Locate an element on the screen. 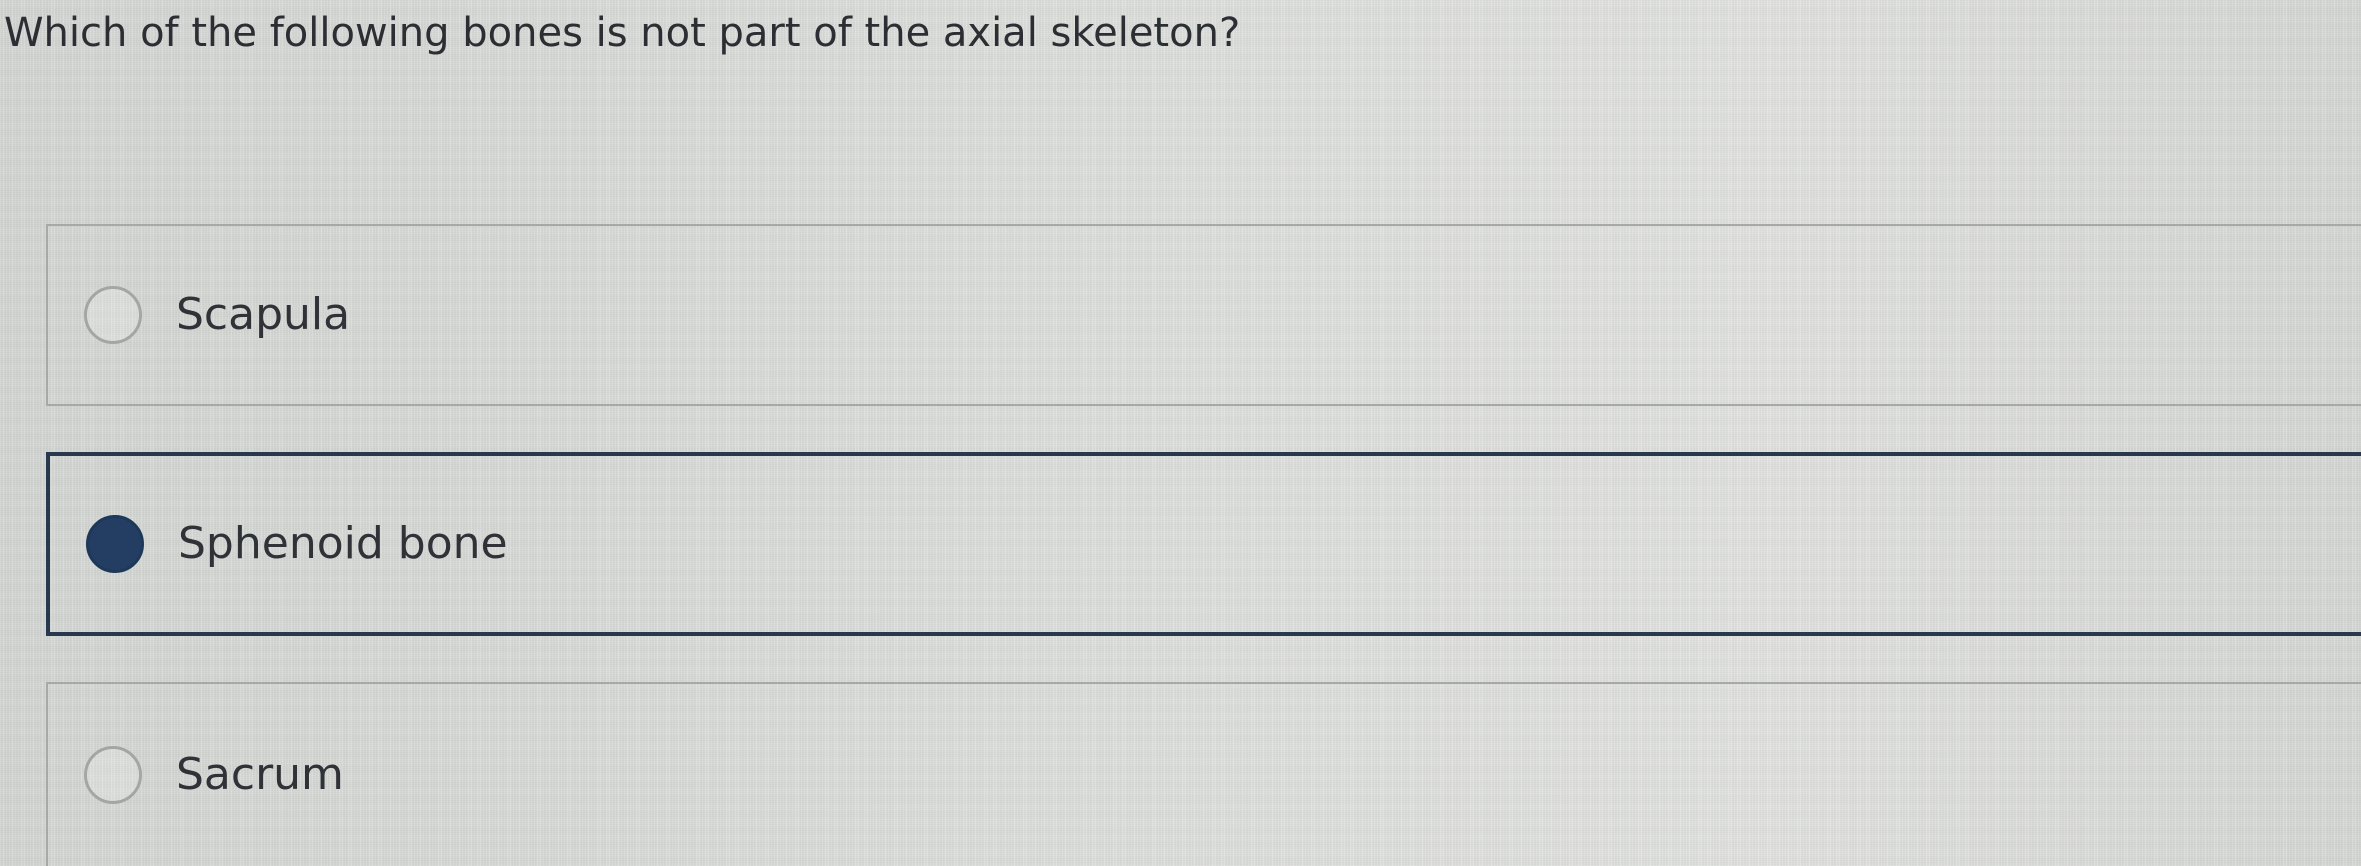 This screenshot has width=2361, height=866. option-label: Scapula is located at coordinates (263, 314).